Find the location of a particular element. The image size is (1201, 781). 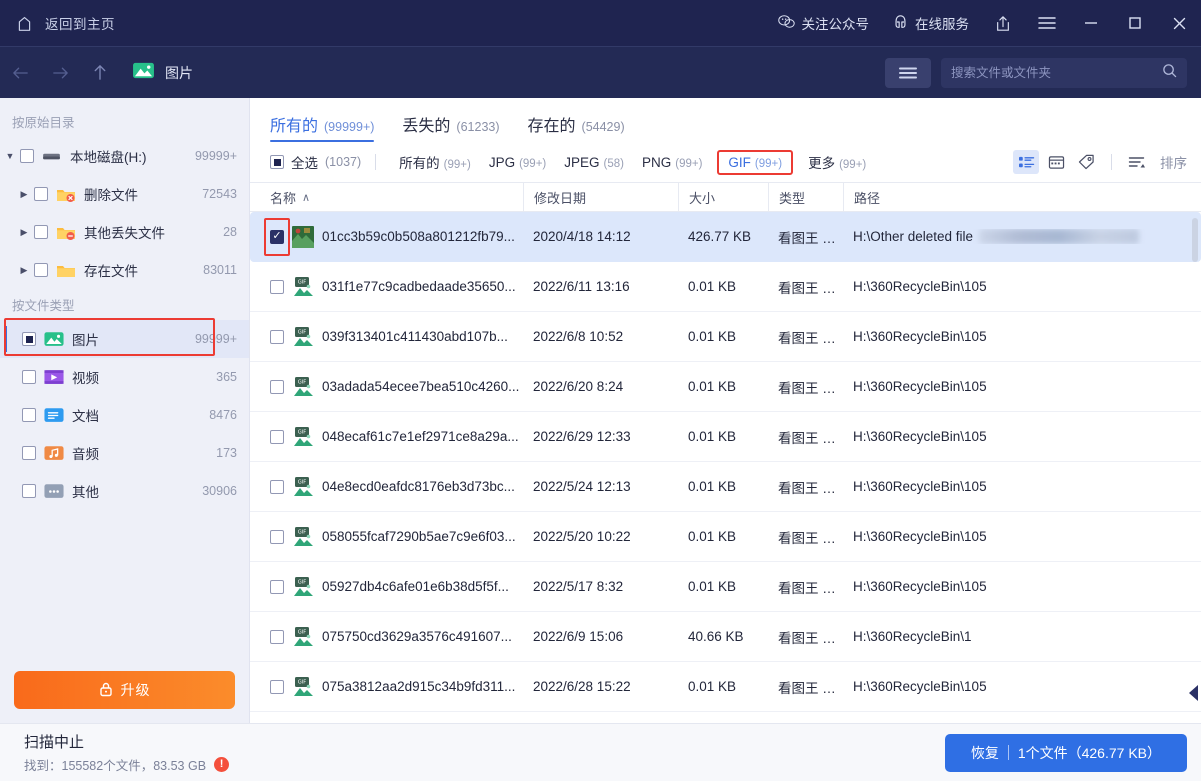

sidebar-item-local-disk: ▼ 本地磁盘(H:) 99999+ is located at coordinates (124, 156).